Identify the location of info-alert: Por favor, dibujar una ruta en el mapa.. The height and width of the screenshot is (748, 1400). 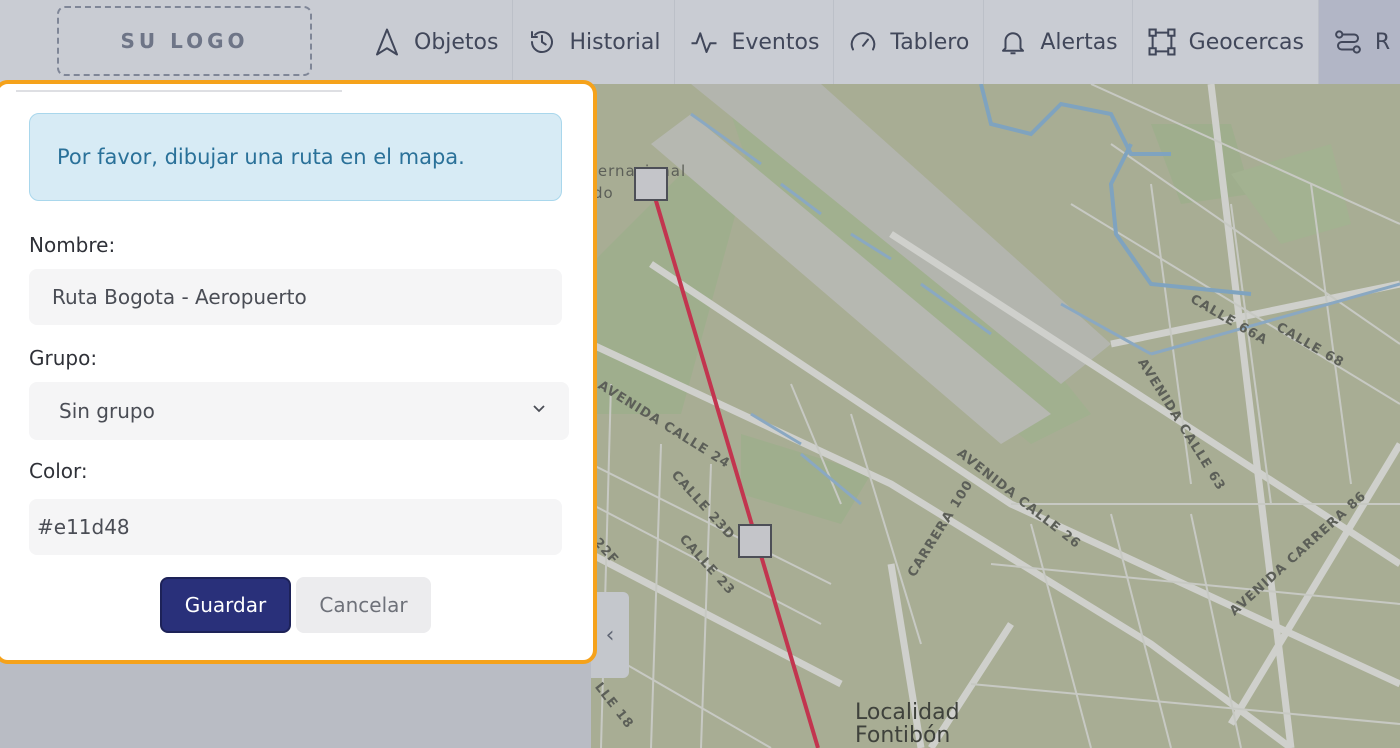
(295, 157).